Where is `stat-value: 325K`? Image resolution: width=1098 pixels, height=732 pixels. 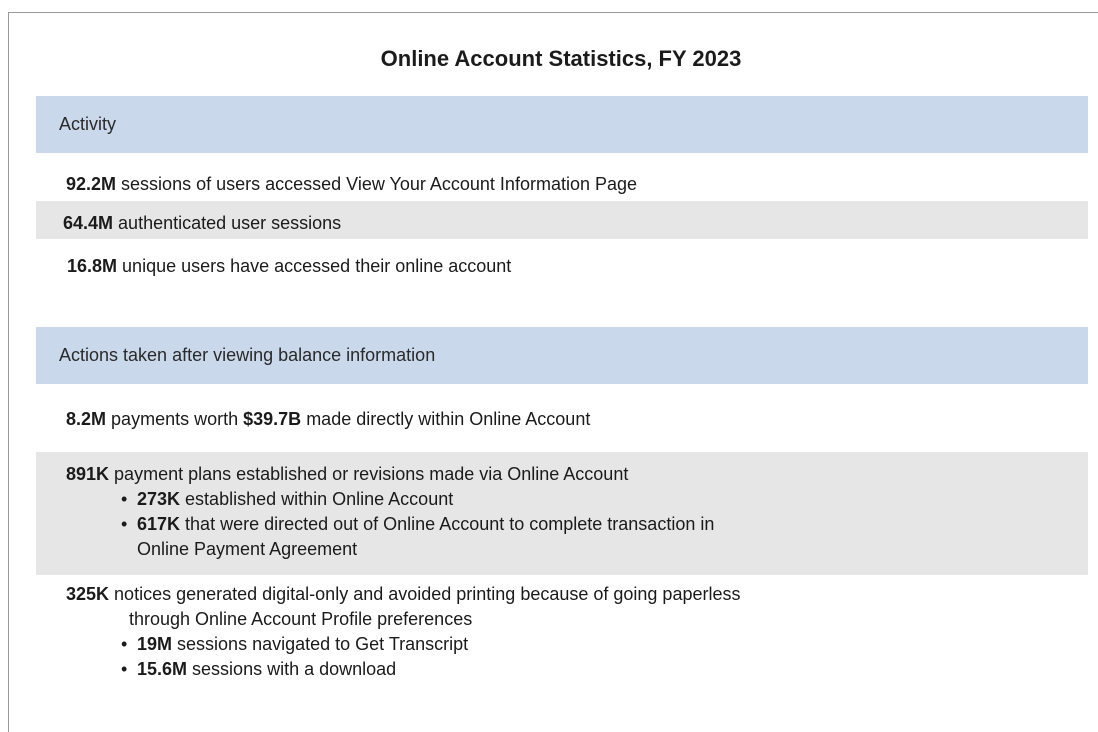 stat-value: 325K is located at coordinates (88, 594).